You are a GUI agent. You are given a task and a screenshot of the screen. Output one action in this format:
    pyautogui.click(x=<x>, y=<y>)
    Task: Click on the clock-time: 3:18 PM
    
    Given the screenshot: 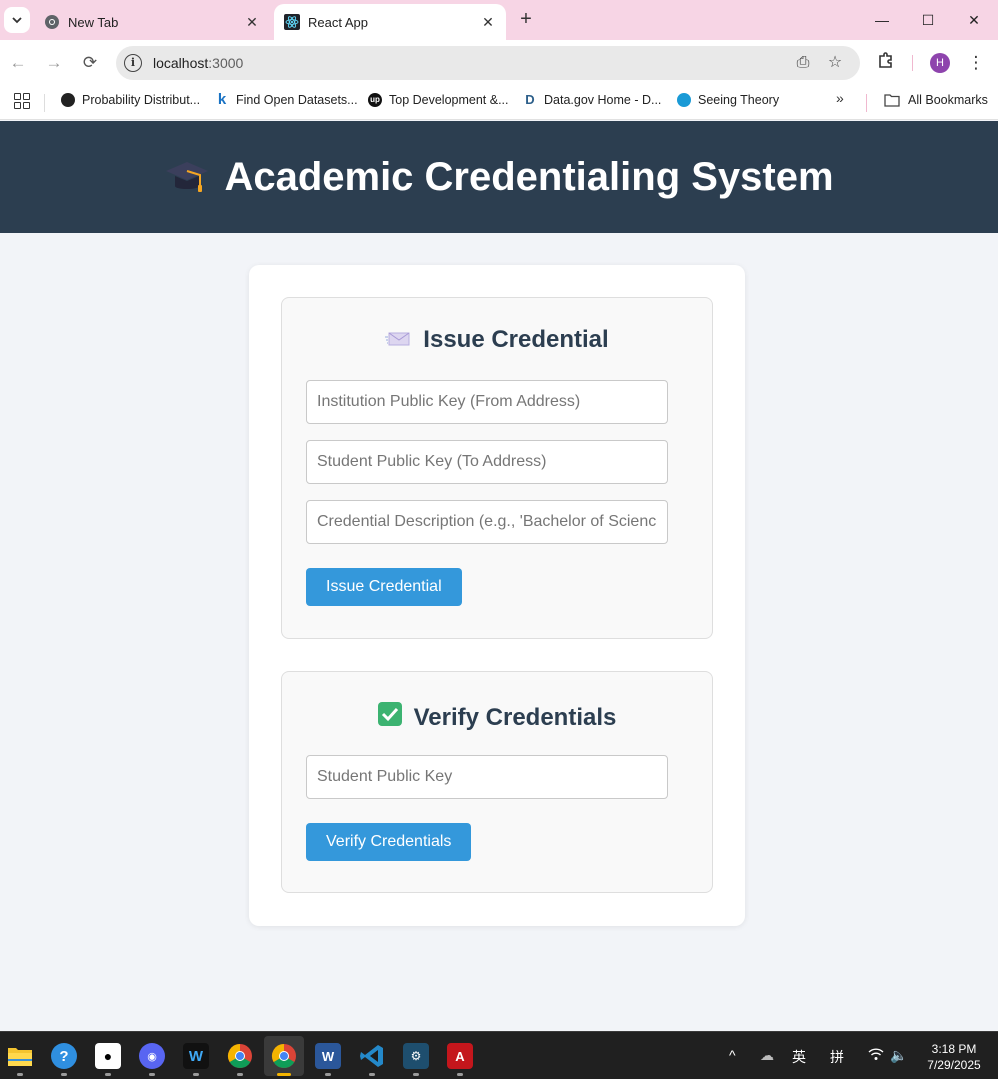 What is the action you would take?
    pyautogui.click(x=954, y=1049)
    